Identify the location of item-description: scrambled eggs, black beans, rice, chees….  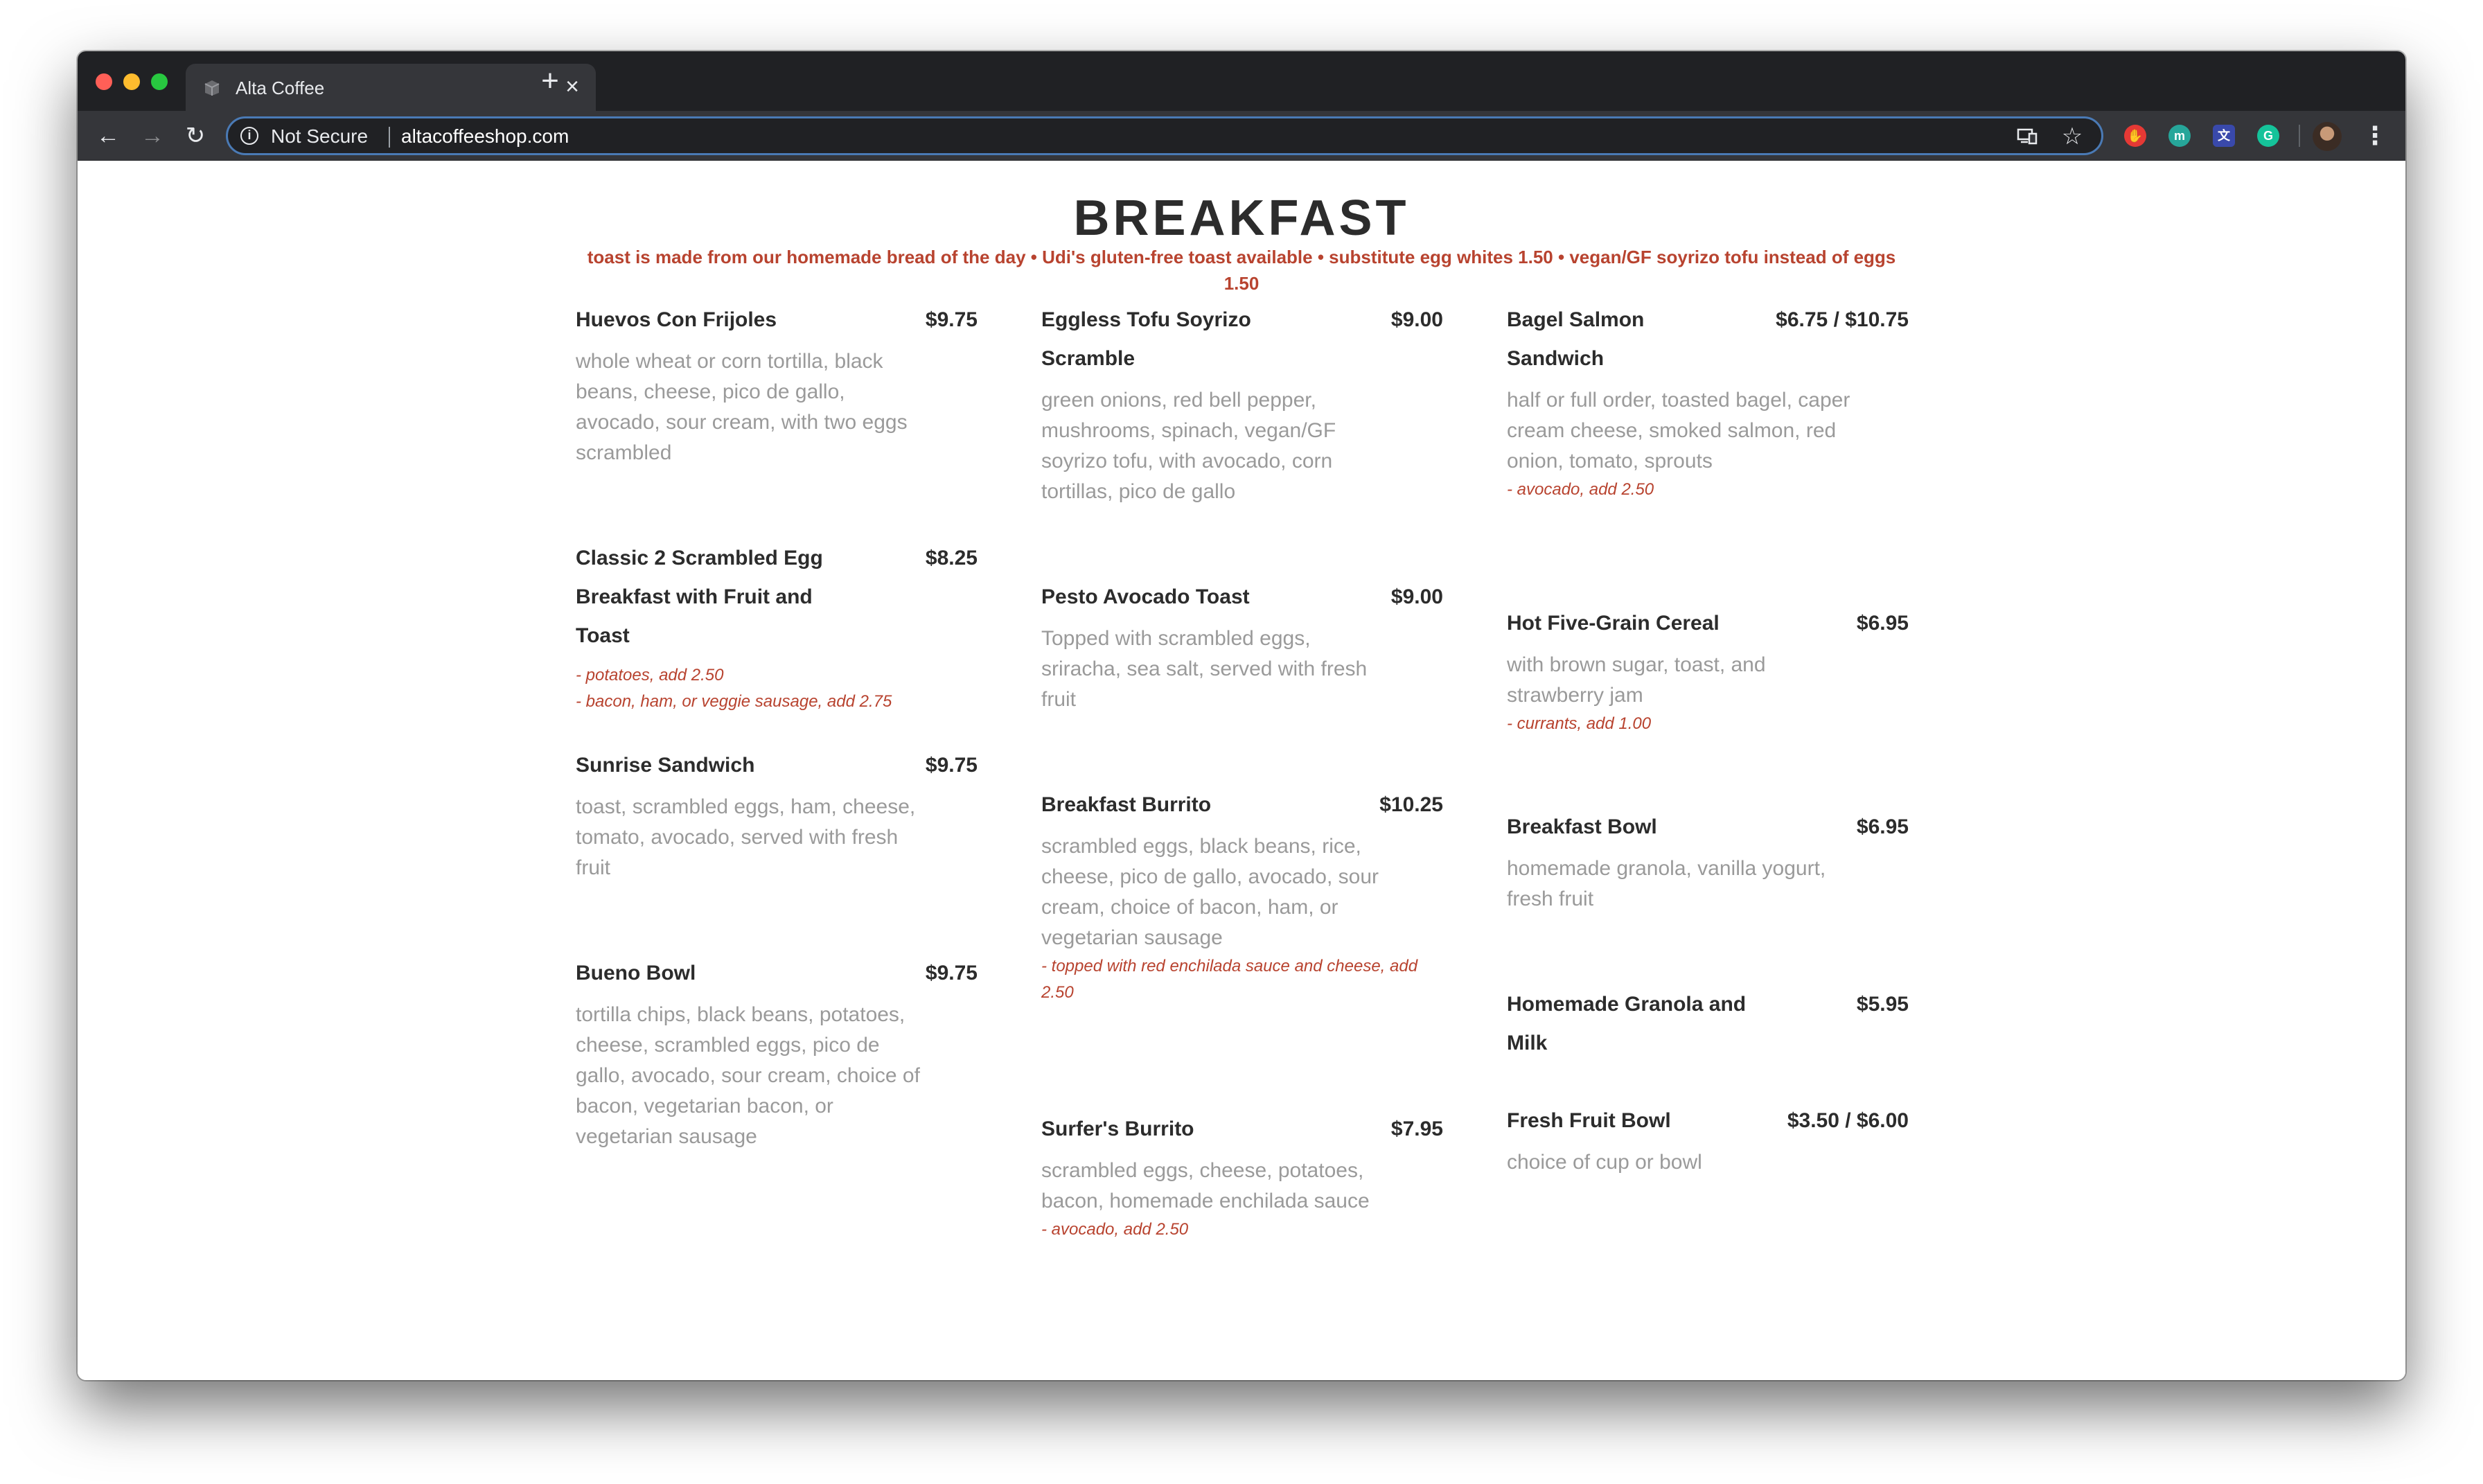
(1210, 892).